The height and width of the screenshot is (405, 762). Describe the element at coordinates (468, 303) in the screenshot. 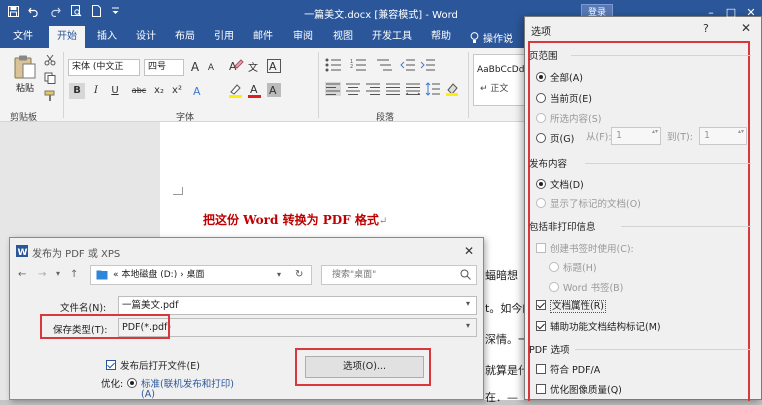

I see `filename-dropdown-icon: ▾` at that location.